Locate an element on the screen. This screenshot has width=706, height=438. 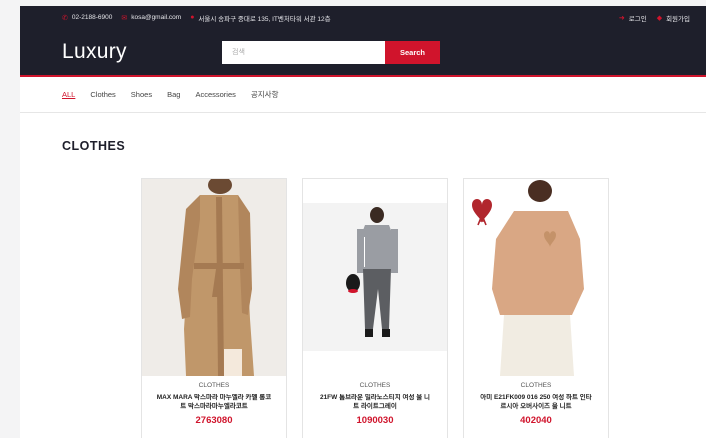
phone-text: 02-2188-6900 is located at coordinates (92, 17).